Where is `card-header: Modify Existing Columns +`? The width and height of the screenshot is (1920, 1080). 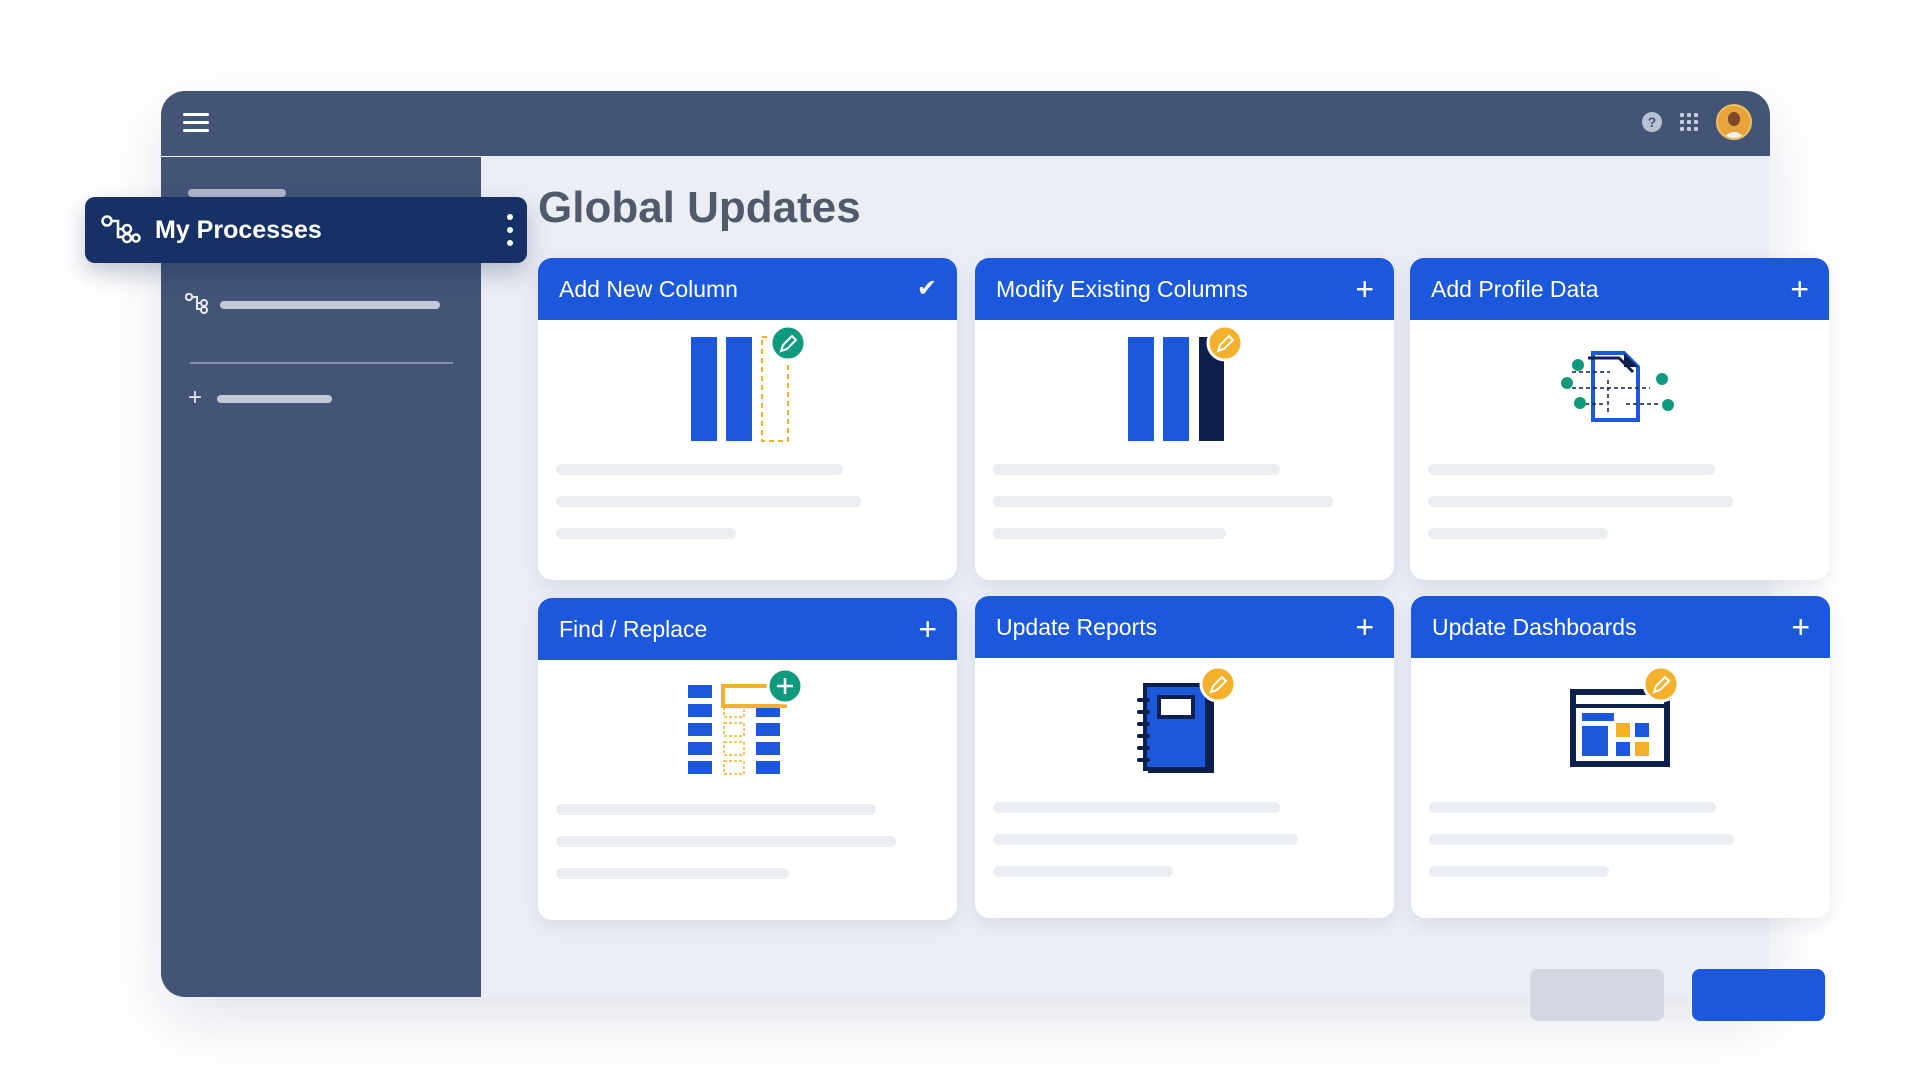
card-header: Modify Existing Columns + is located at coordinates (1184, 289).